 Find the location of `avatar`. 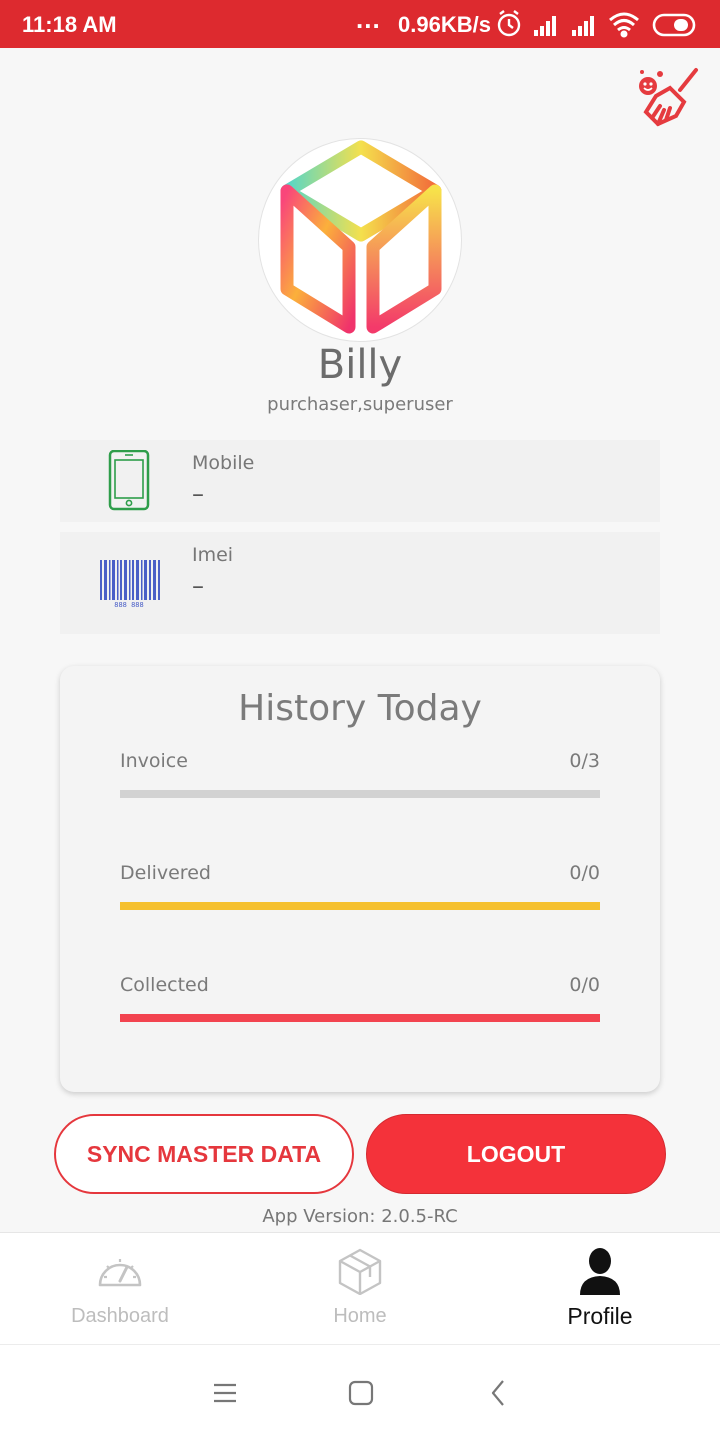

avatar is located at coordinates (360, 240).